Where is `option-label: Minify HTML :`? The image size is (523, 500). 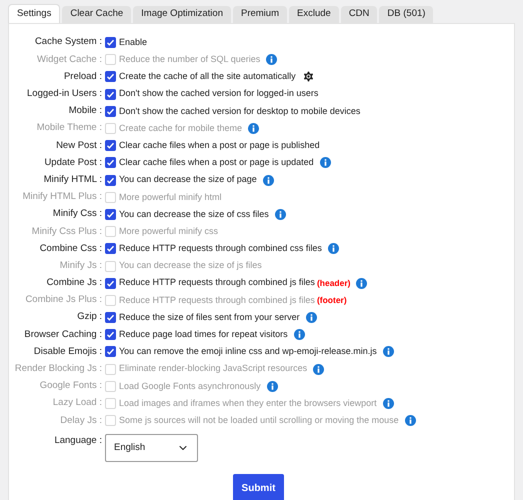
option-label: Minify HTML : is located at coordinates (72, 179).